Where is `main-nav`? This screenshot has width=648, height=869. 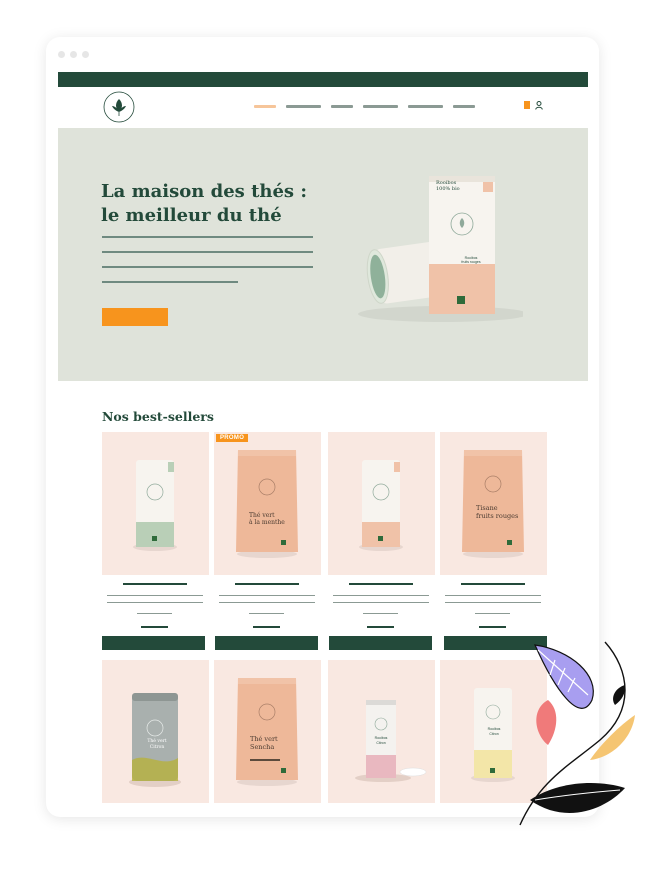
main-nav is located at coordinates (364, 106).